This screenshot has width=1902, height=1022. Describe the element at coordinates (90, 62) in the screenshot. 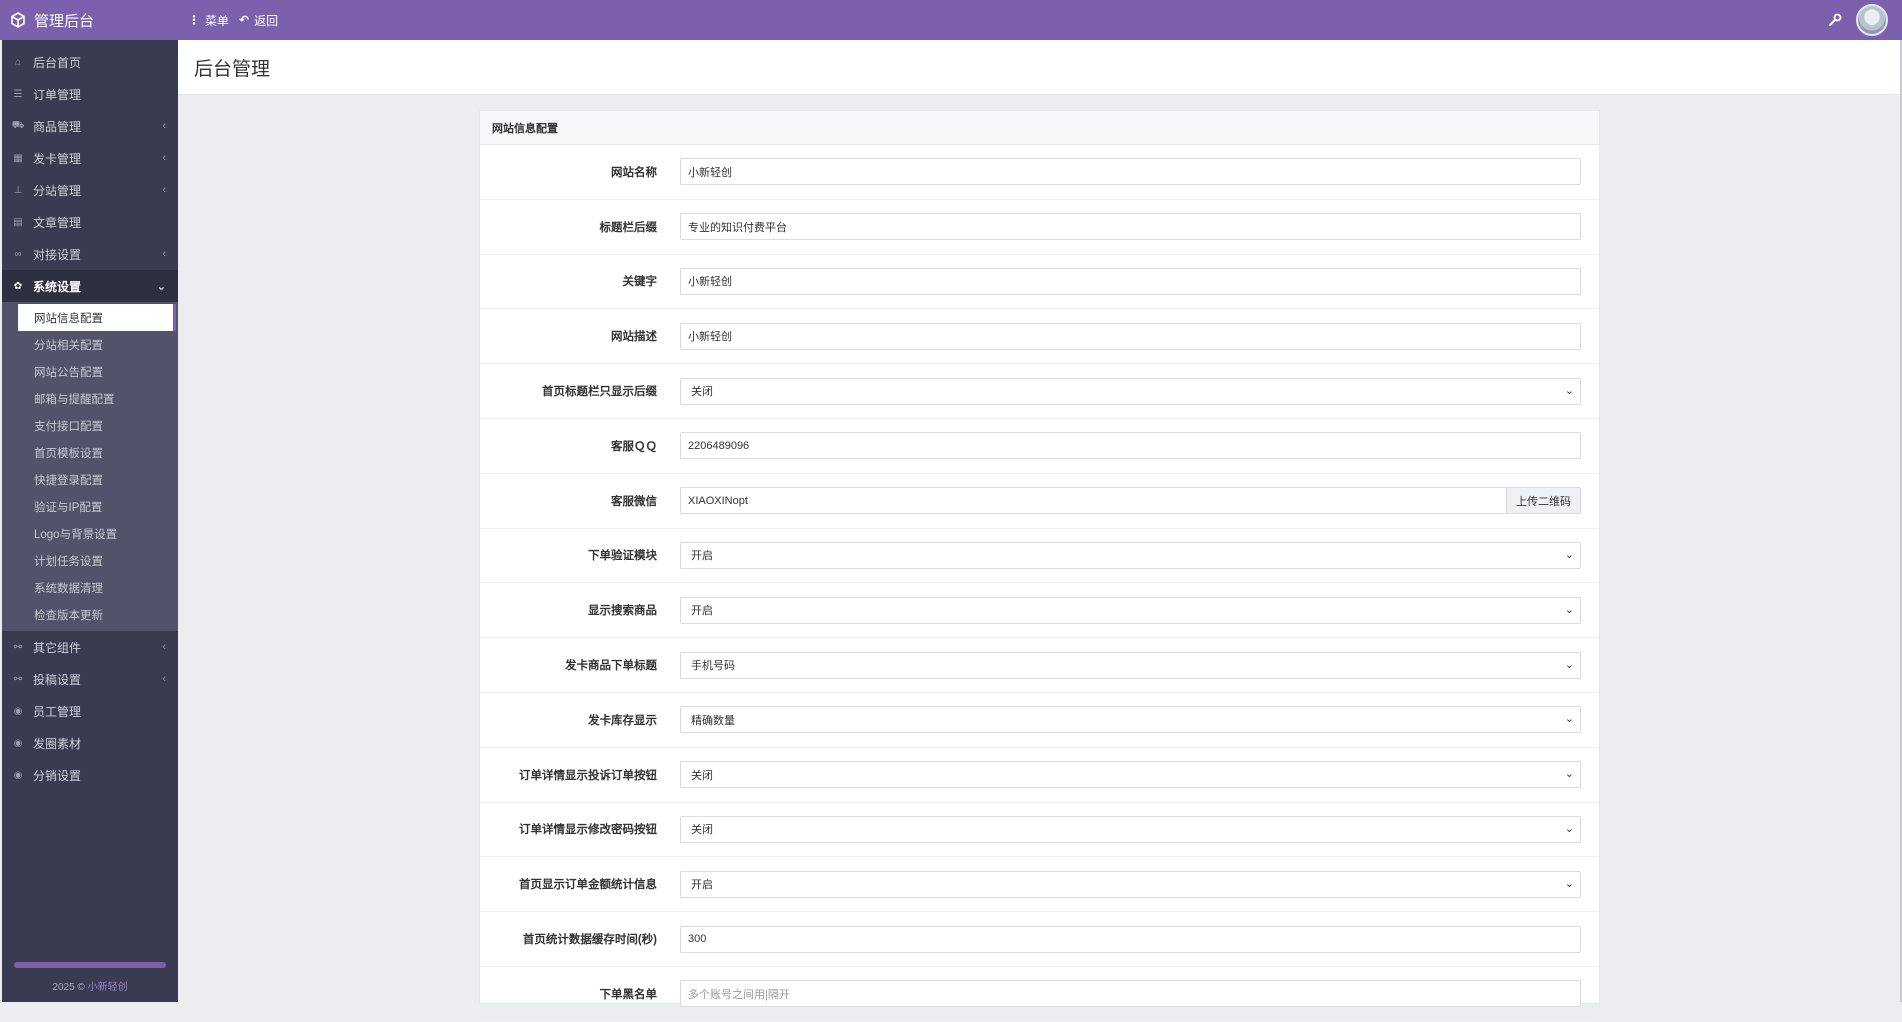

I see `sidebar-item-home: ⌂ 后台首页` at that location.